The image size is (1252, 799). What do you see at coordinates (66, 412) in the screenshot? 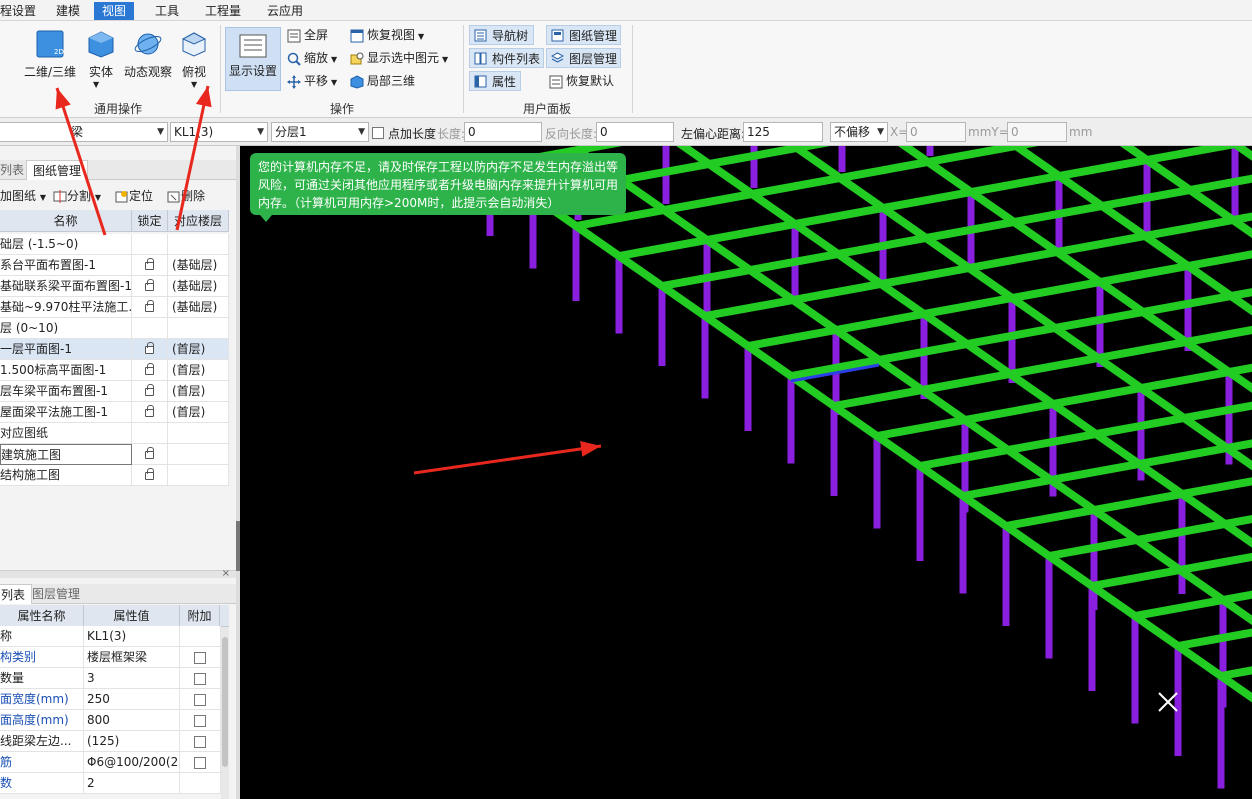
I see `drawing-name-cell: 屋面梁平法施工图-1` at bounding box center [66, 412].